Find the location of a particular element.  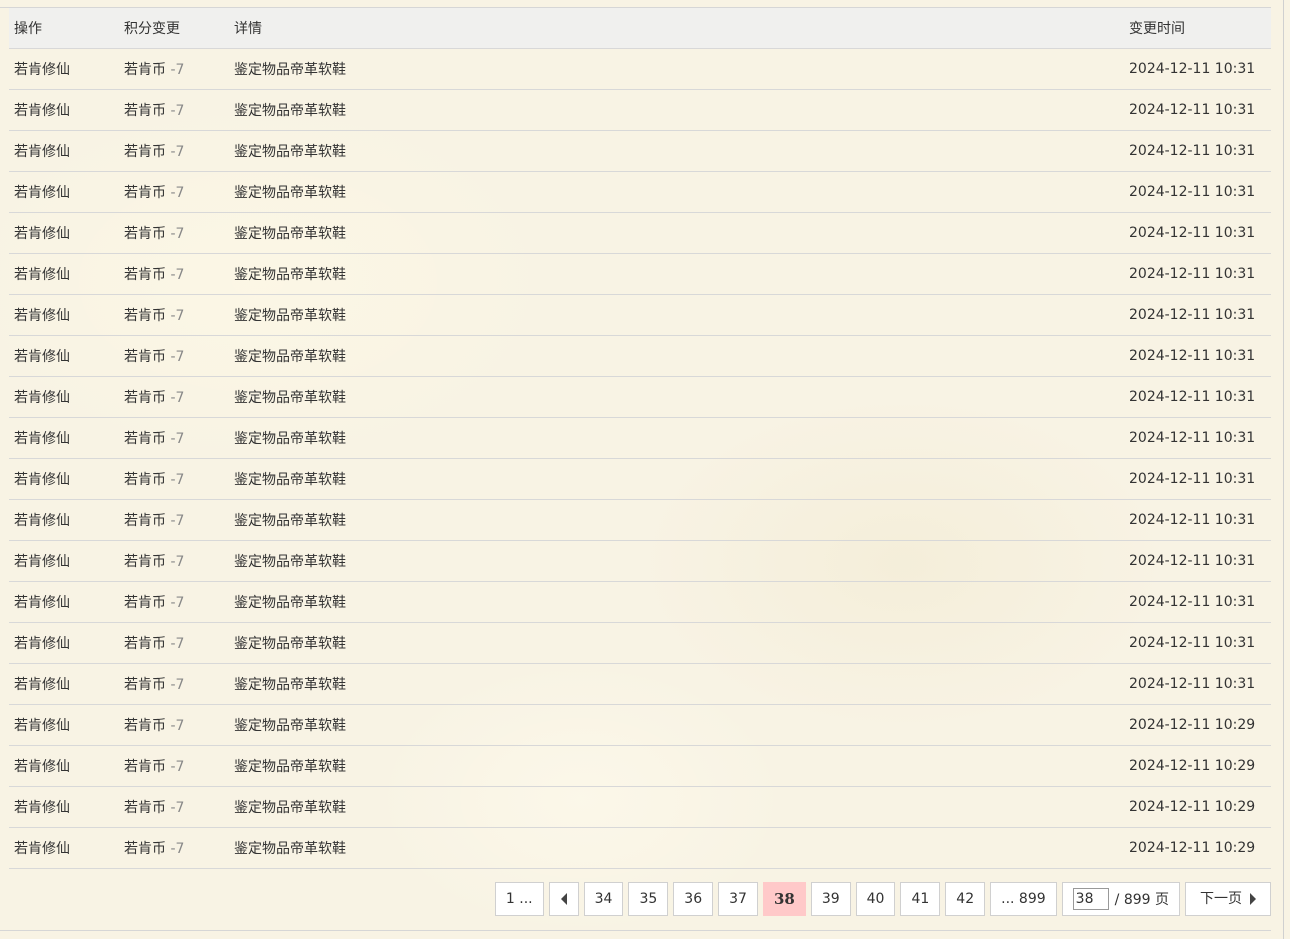

prev-page-button is located at coordinates (563, 899).